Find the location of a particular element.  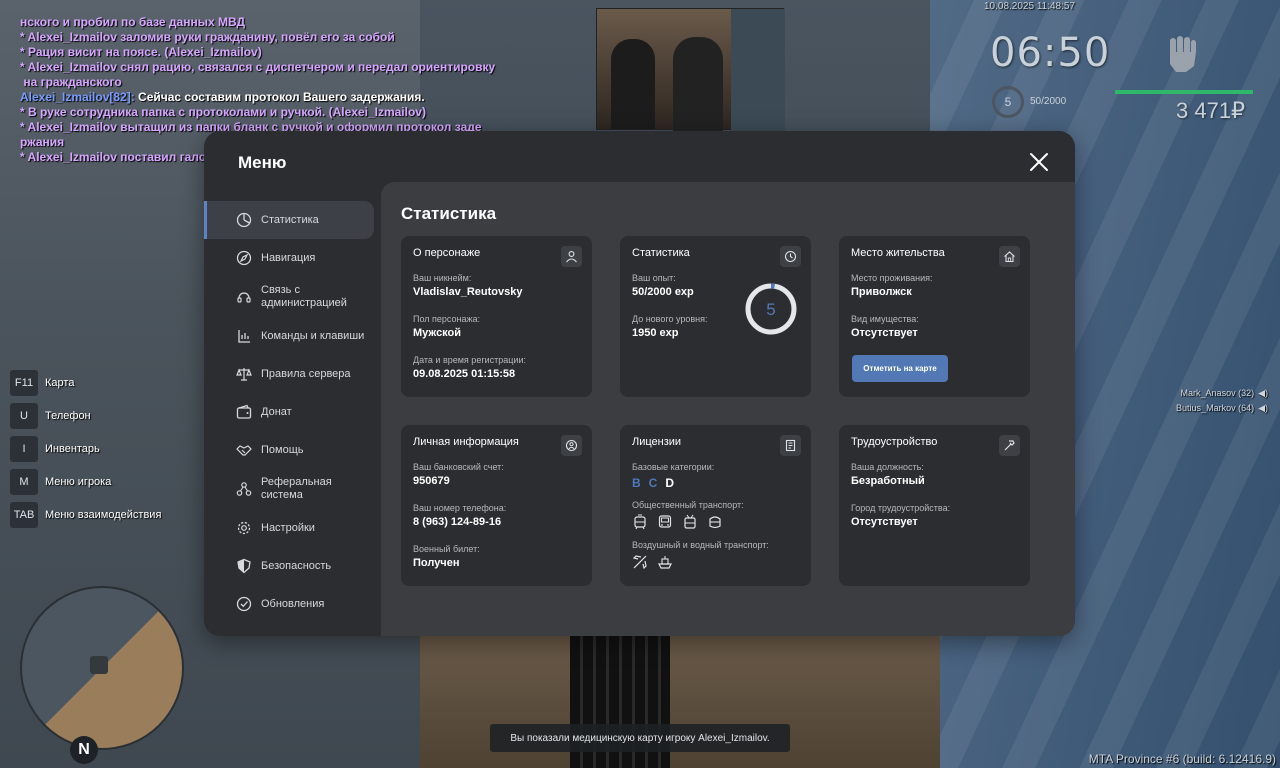

scene-video-feed is located at coordinates (690, 69).